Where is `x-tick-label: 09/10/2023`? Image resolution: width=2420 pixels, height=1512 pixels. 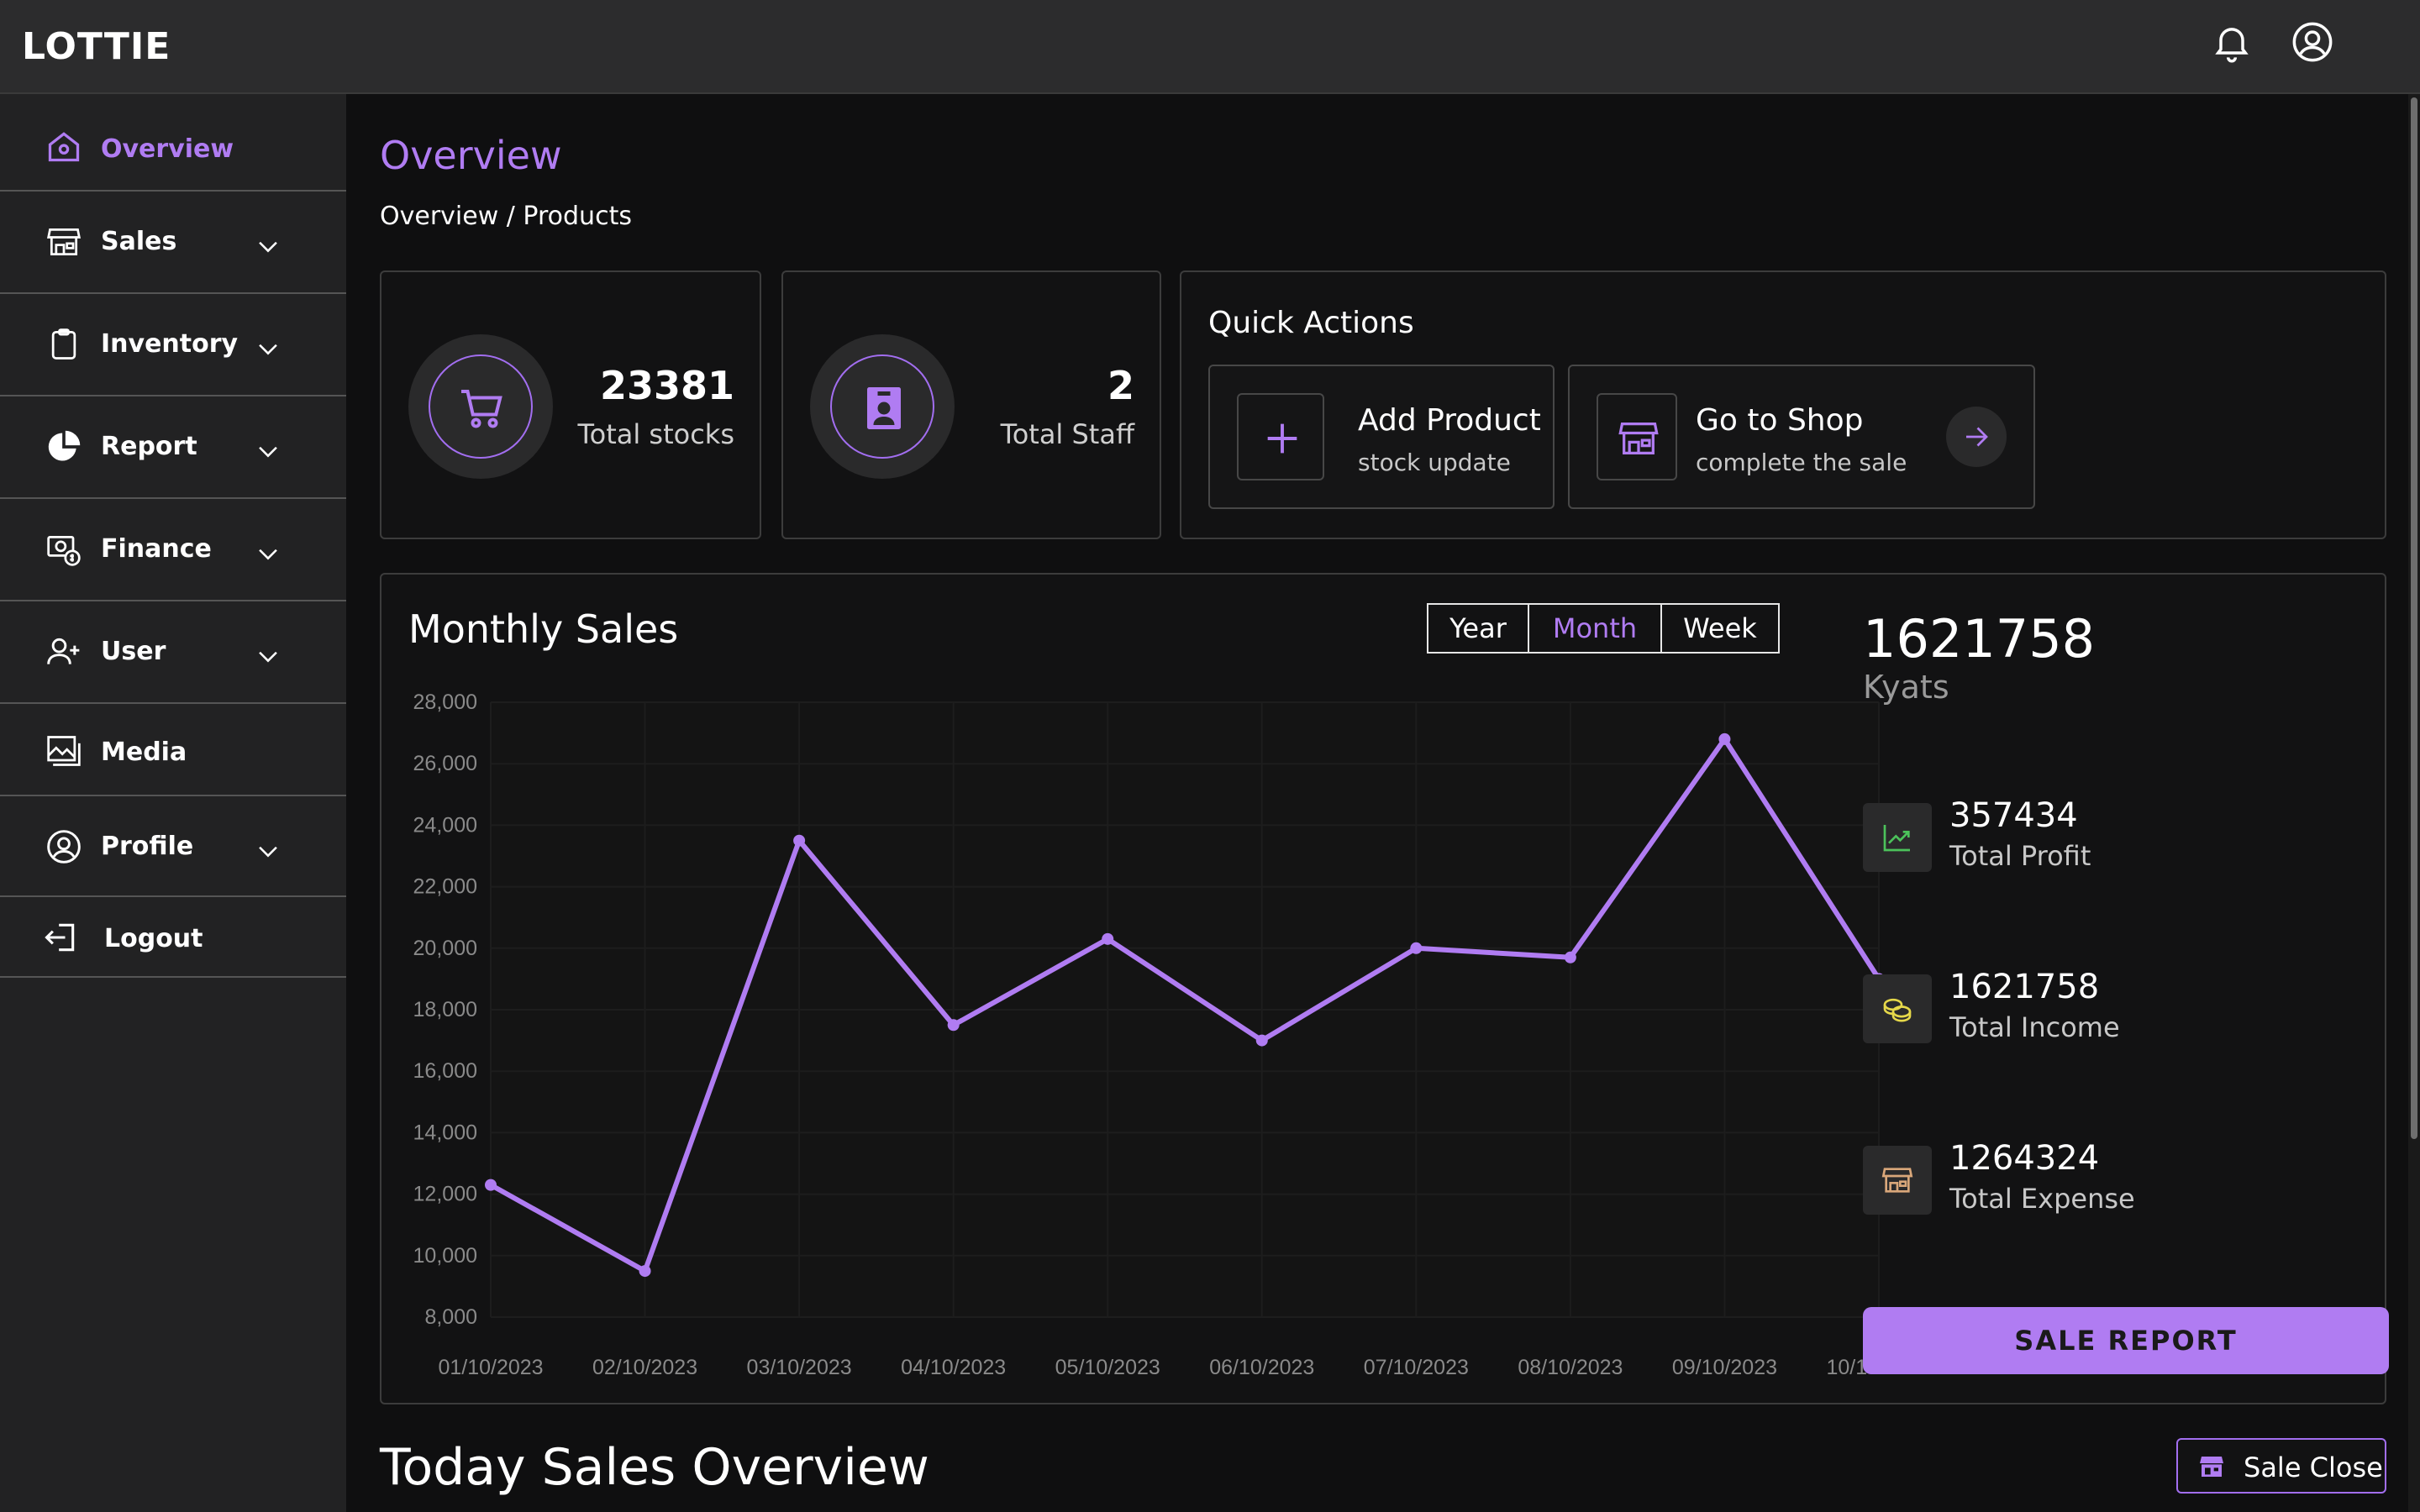
x-tick-label: 09/10/2023 is located at coordinates (1725, 1367).